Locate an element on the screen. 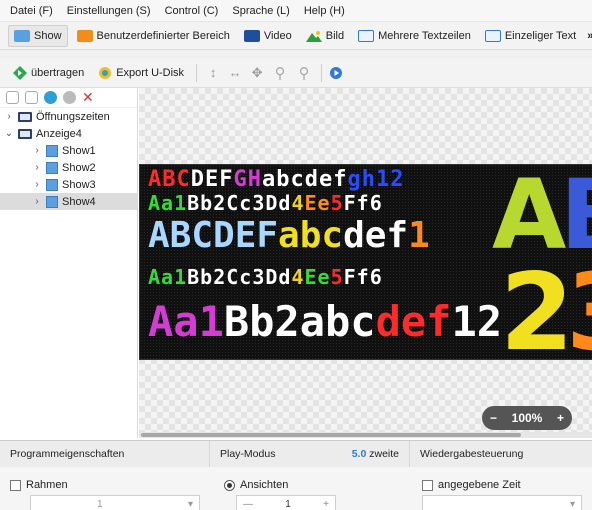 The width and height of the screenshot is (592, 510). led-text-segment: 4 is located at coordinates (298, 277).